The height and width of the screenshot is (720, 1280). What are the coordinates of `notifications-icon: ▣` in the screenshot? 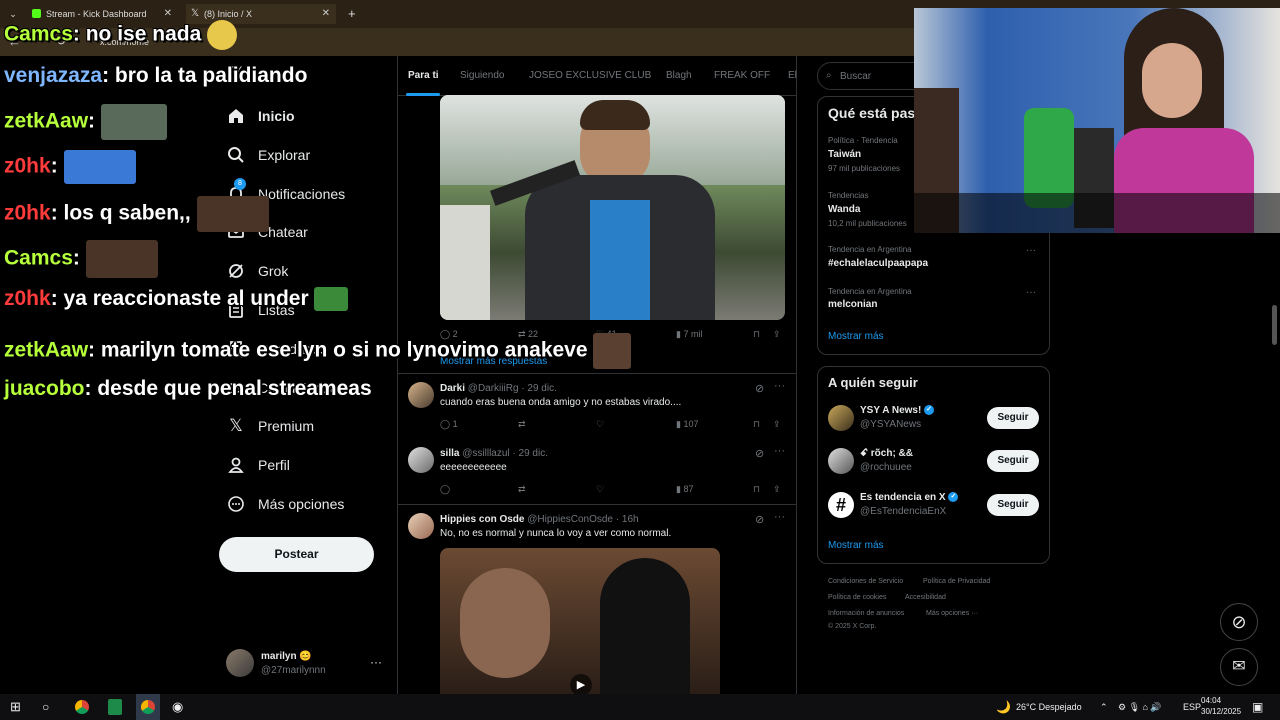 It's located at (1257, 707).